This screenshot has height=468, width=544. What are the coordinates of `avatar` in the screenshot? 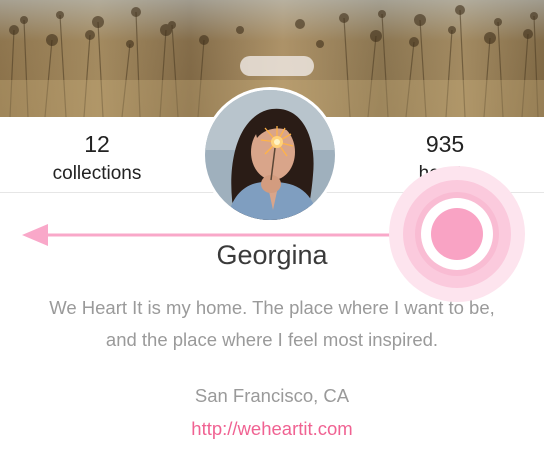 It's located at (270, 155).